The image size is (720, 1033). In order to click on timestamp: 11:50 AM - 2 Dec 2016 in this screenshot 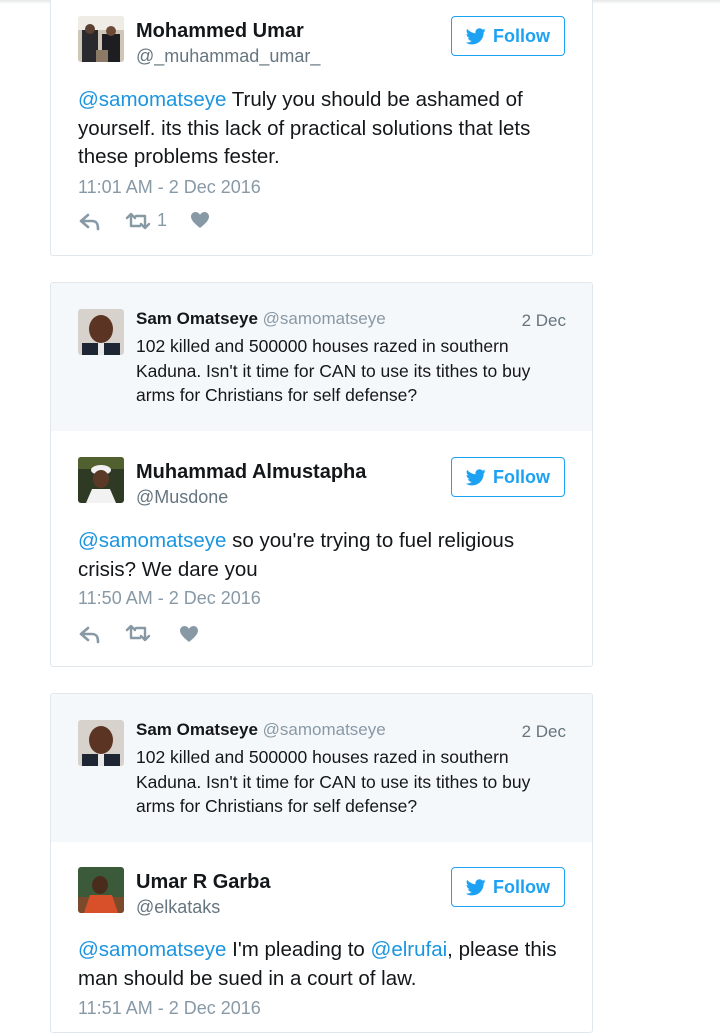, I will do `click(169, 598)`.